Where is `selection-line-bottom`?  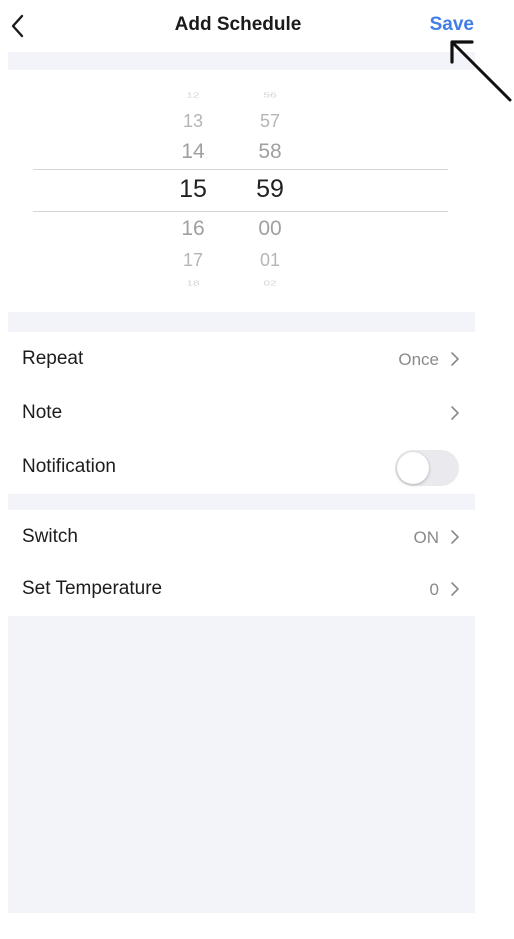 selection-line-bottom is located at coordinates (240, 211).